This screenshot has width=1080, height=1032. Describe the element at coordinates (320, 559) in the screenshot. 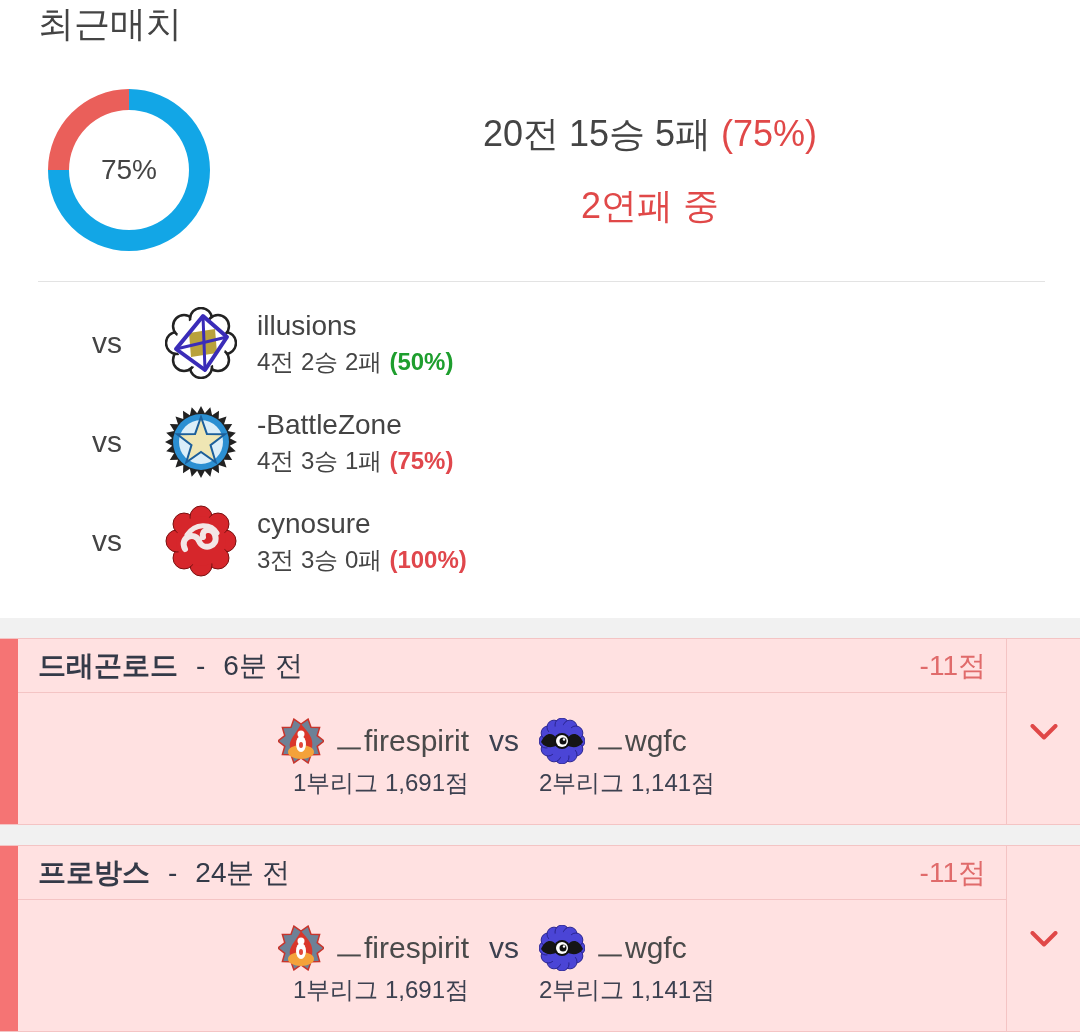

I see `opponent-record: 3전 3승 0패` at that location.